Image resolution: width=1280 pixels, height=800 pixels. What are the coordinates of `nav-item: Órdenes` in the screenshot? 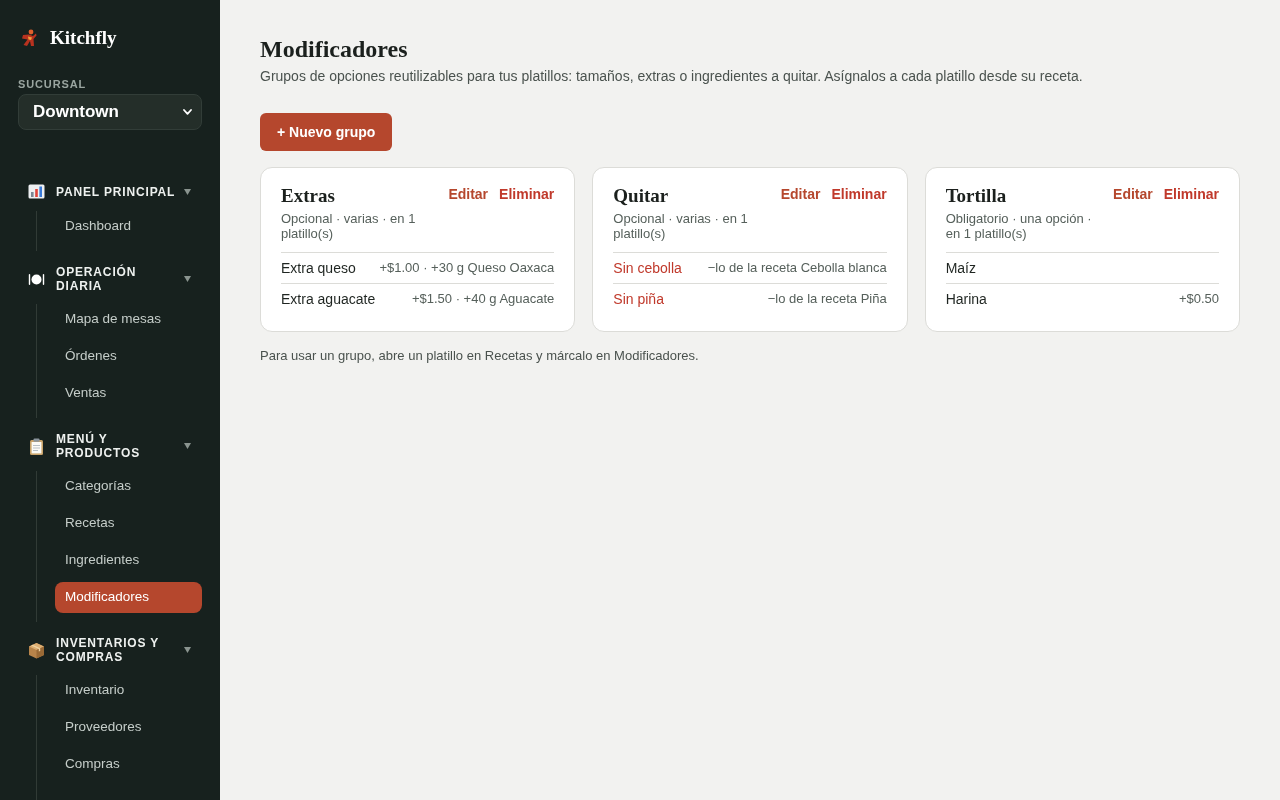 It's located at (128, 356).